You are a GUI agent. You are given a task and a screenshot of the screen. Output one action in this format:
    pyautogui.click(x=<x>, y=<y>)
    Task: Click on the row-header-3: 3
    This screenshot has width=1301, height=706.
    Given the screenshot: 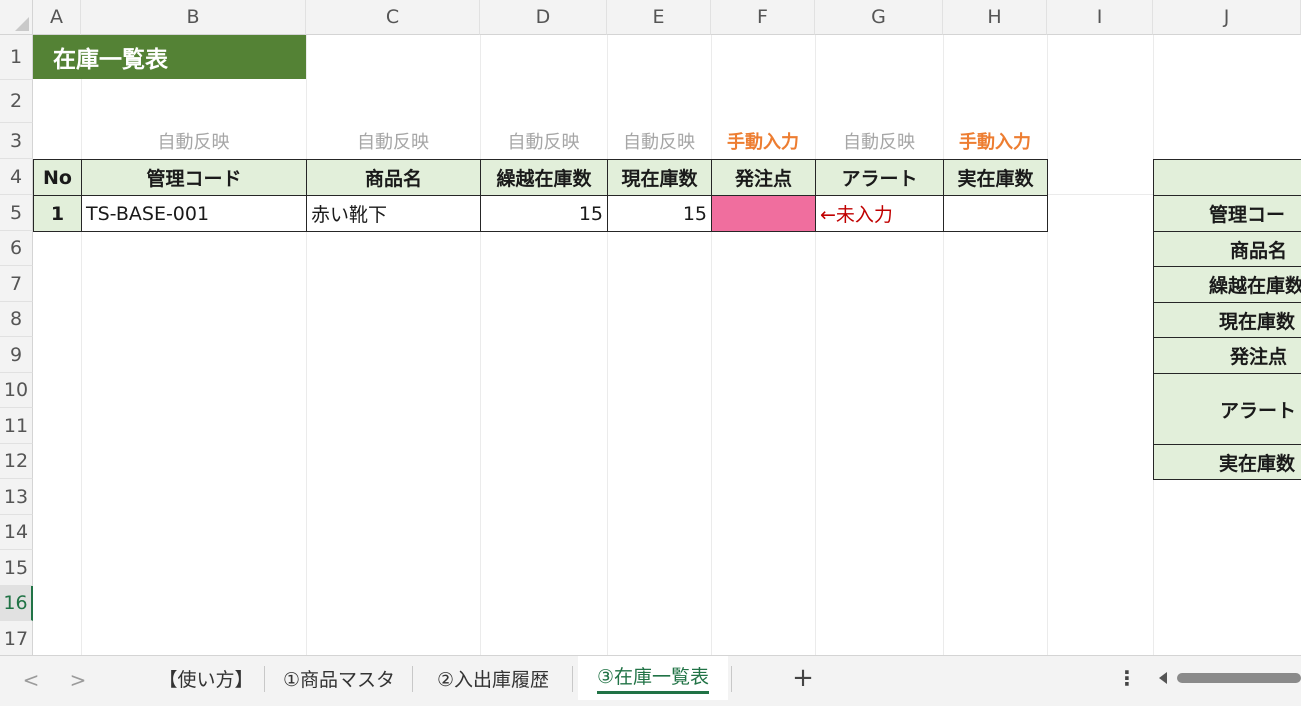 What is the action you would take?
    pyautogui.click(x=16, y=141)
    